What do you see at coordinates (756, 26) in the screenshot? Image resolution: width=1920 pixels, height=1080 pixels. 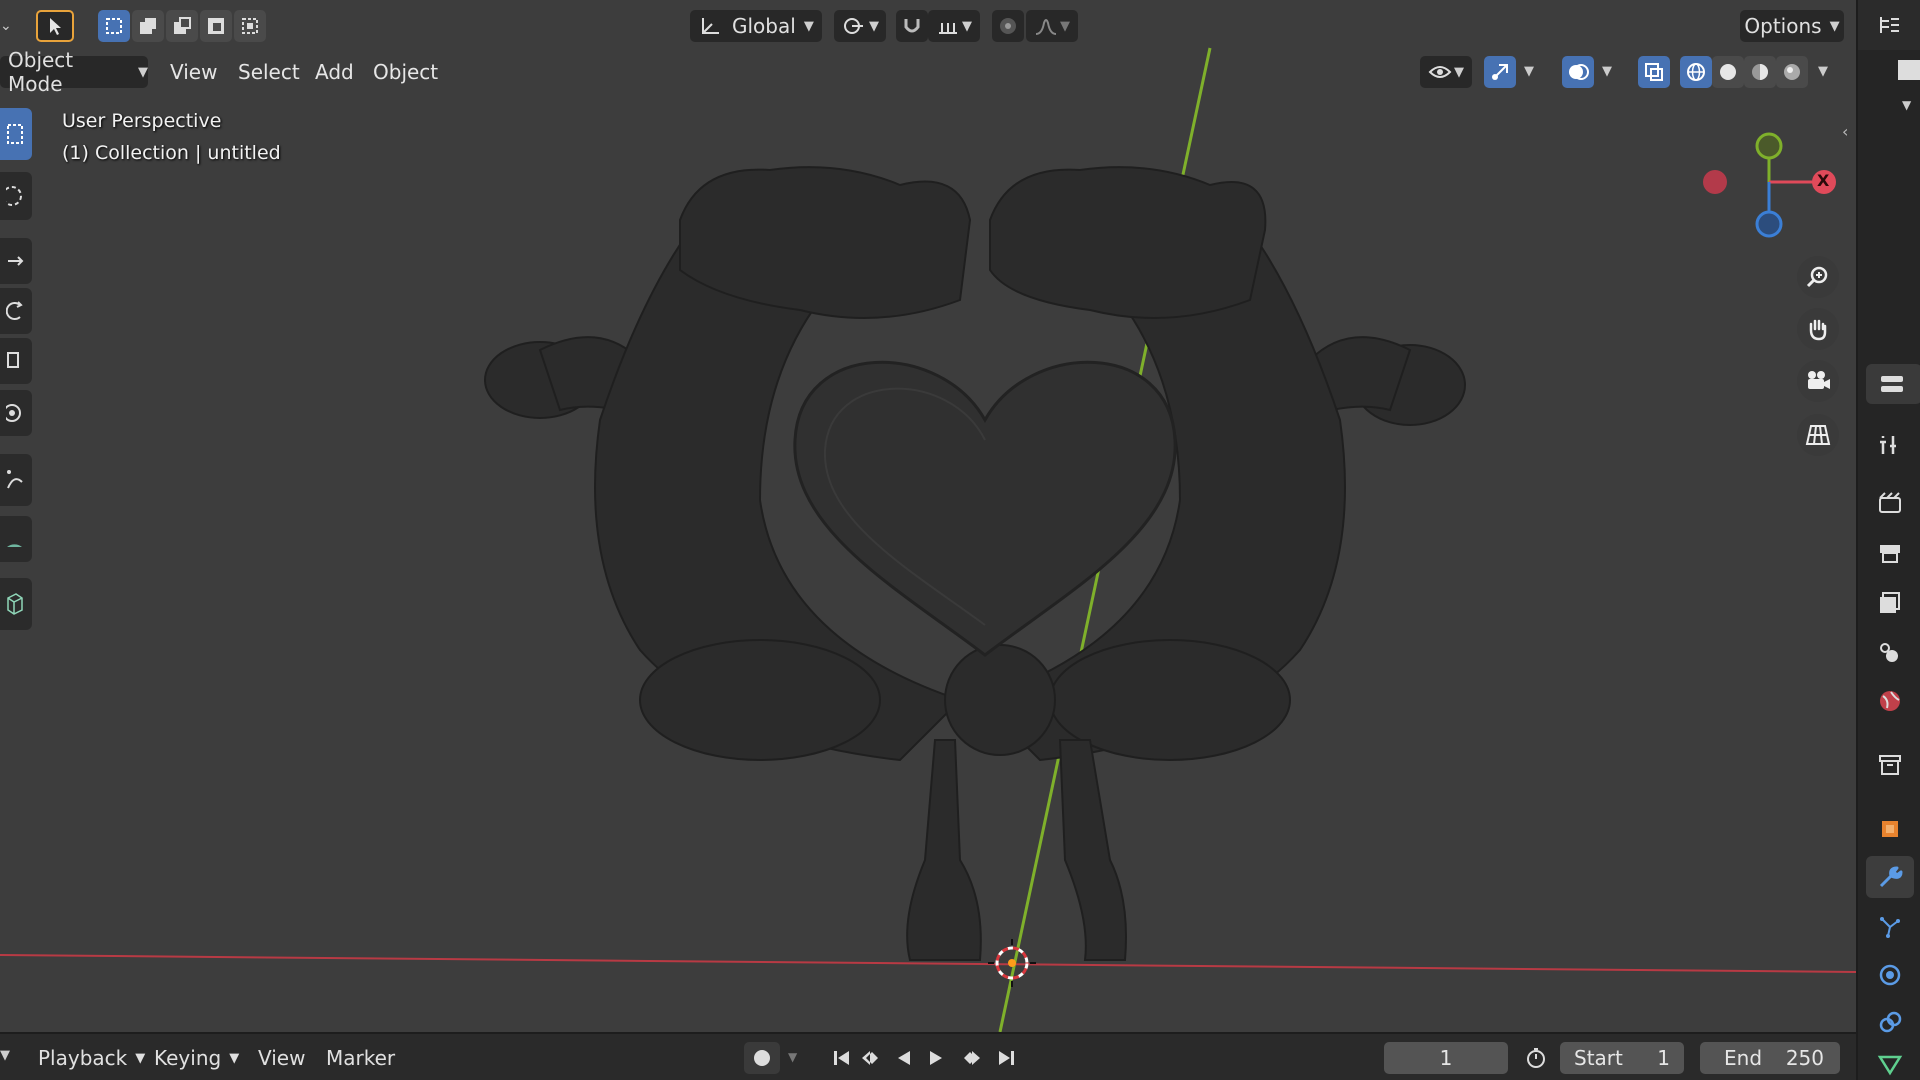 I see `transform-orientation-dropdown: Global ▼` at bounding box center [756, 26].